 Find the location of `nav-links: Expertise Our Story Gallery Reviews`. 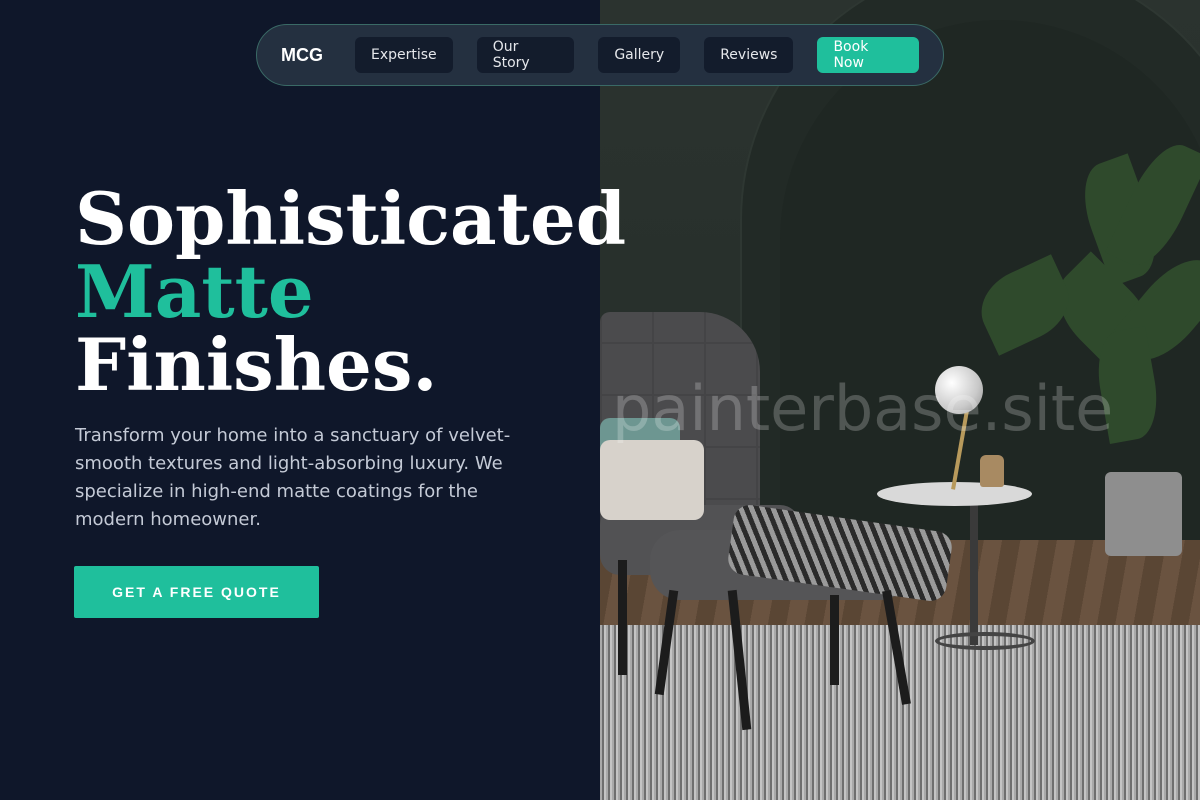

nav-links: Expertise Our Story Gallery Reviews is located at coordinates (574, 55).